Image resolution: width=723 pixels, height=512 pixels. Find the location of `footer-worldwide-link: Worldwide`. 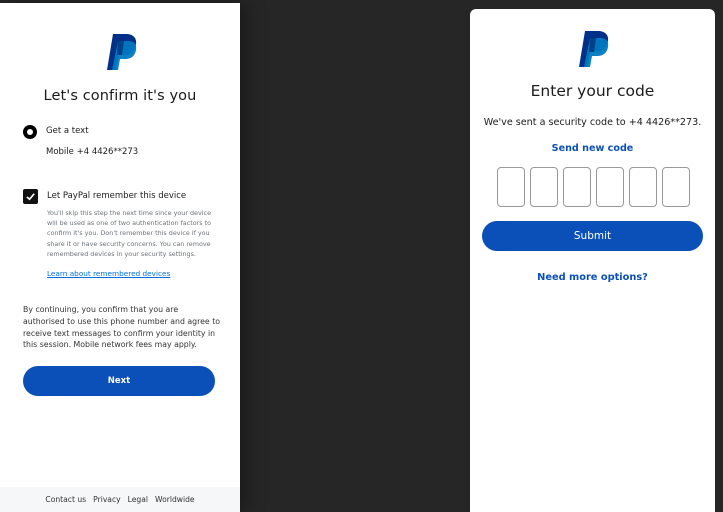

footer-worldwide-link: Worldwide is located at coordinates (175, 499).